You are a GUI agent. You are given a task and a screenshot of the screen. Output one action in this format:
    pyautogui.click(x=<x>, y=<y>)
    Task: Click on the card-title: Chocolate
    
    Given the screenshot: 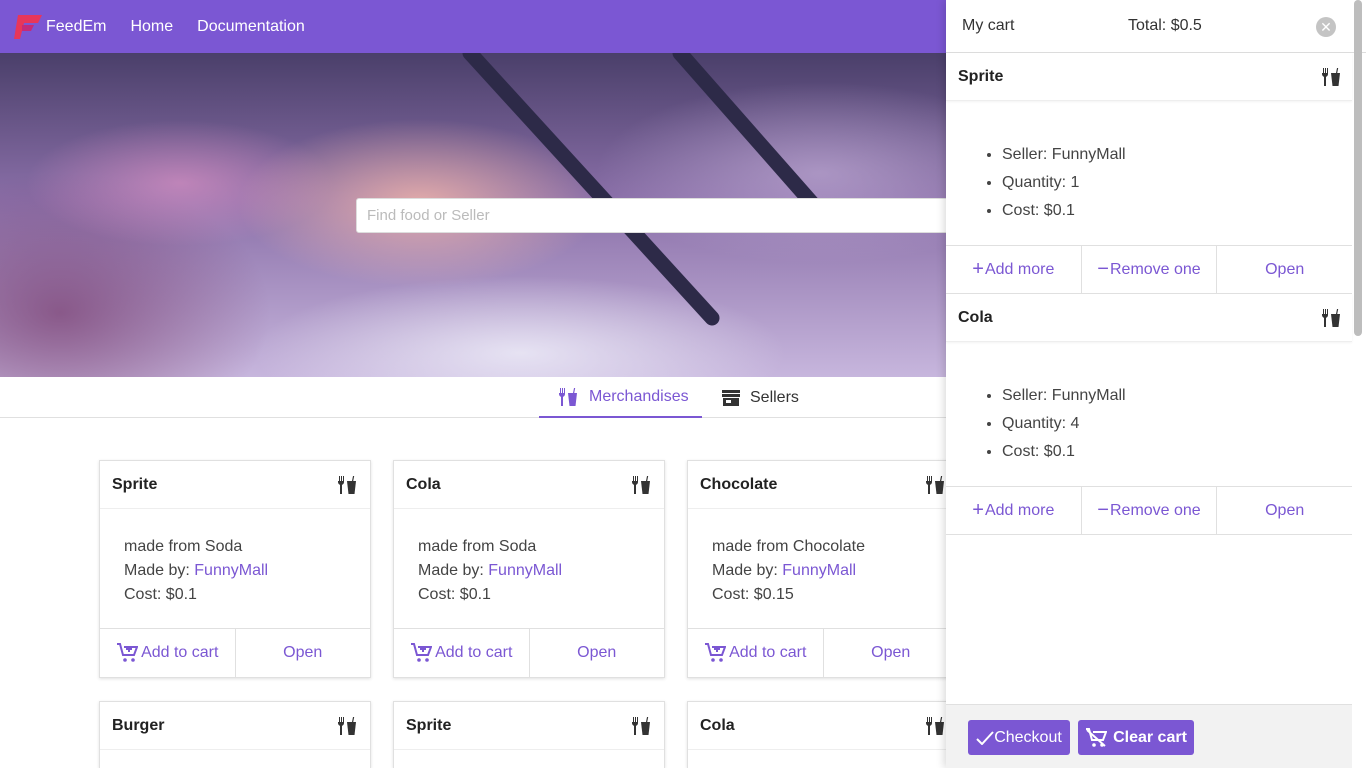 What is the action you would take?
    pyautogui.click(x=739, y=484)
    